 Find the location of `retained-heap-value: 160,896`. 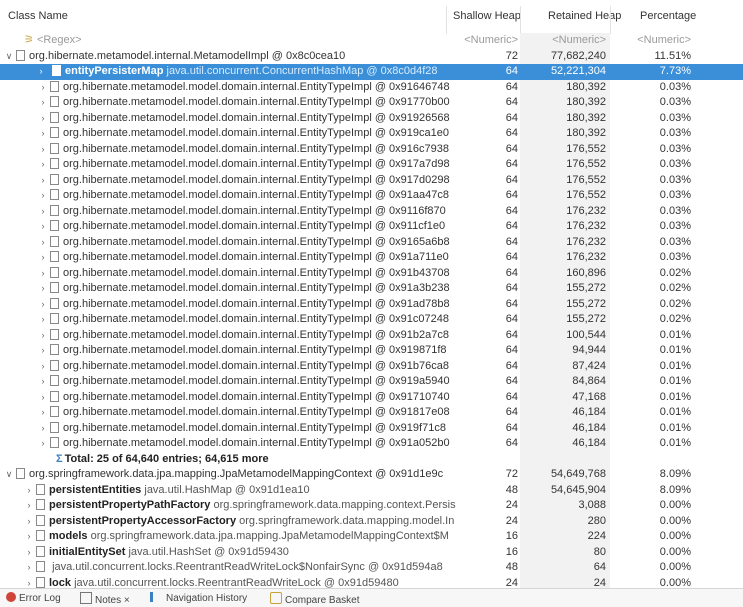

retained-heap-value: 160,896 is located at coordinates (565, 273).